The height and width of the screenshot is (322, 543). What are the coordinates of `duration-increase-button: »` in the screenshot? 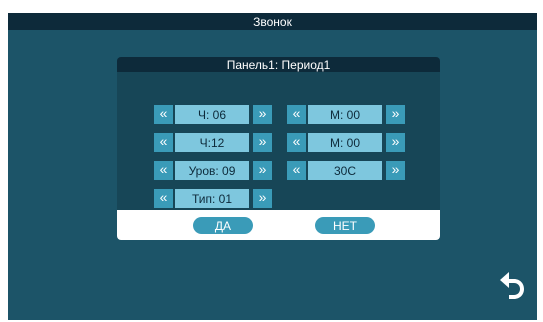 It's located at (395, 170).